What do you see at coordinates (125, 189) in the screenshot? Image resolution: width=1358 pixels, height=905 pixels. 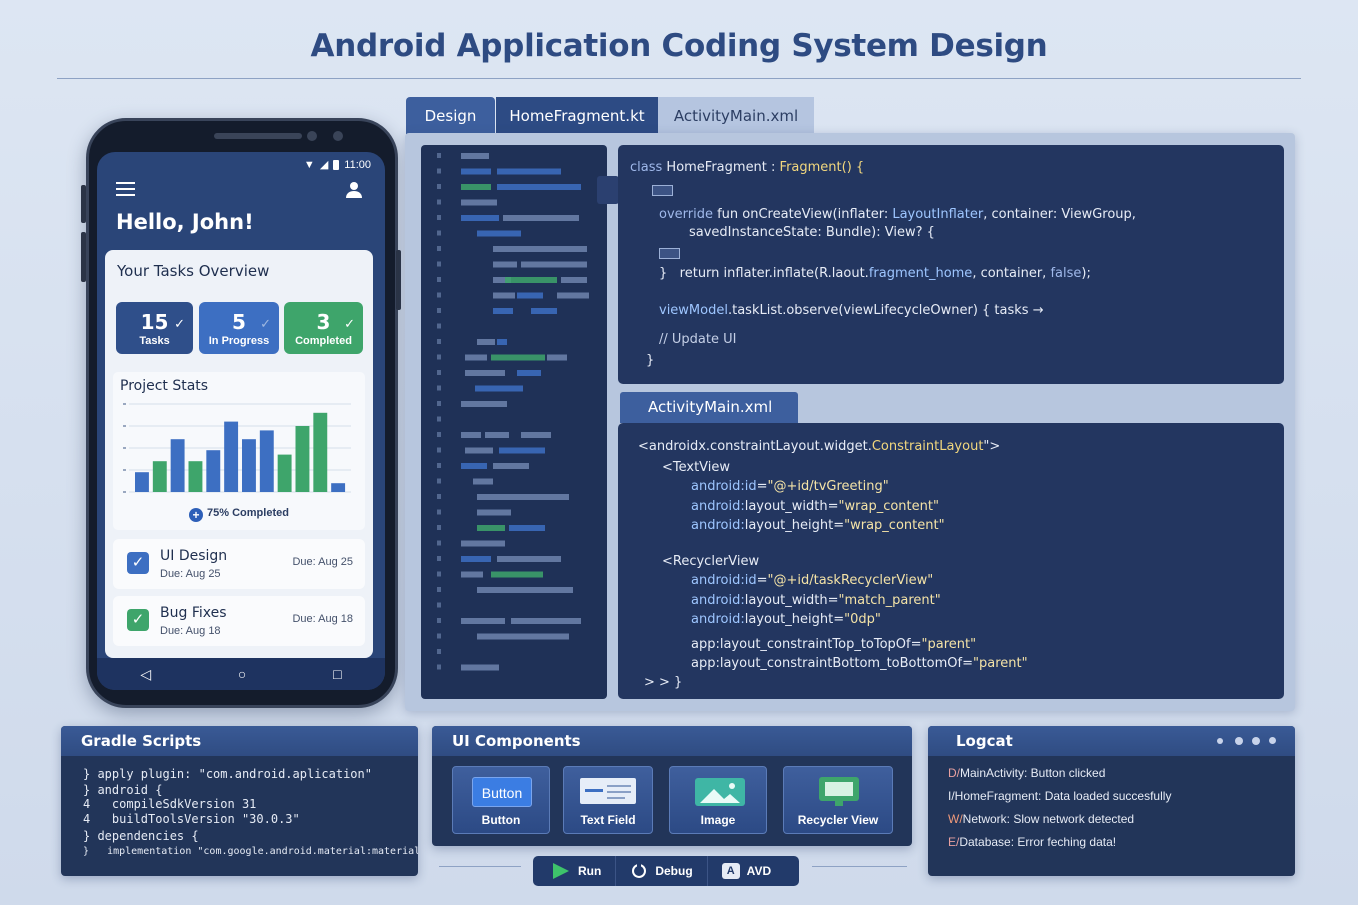 I see `menu-icon` at bounding box center [125, 189].